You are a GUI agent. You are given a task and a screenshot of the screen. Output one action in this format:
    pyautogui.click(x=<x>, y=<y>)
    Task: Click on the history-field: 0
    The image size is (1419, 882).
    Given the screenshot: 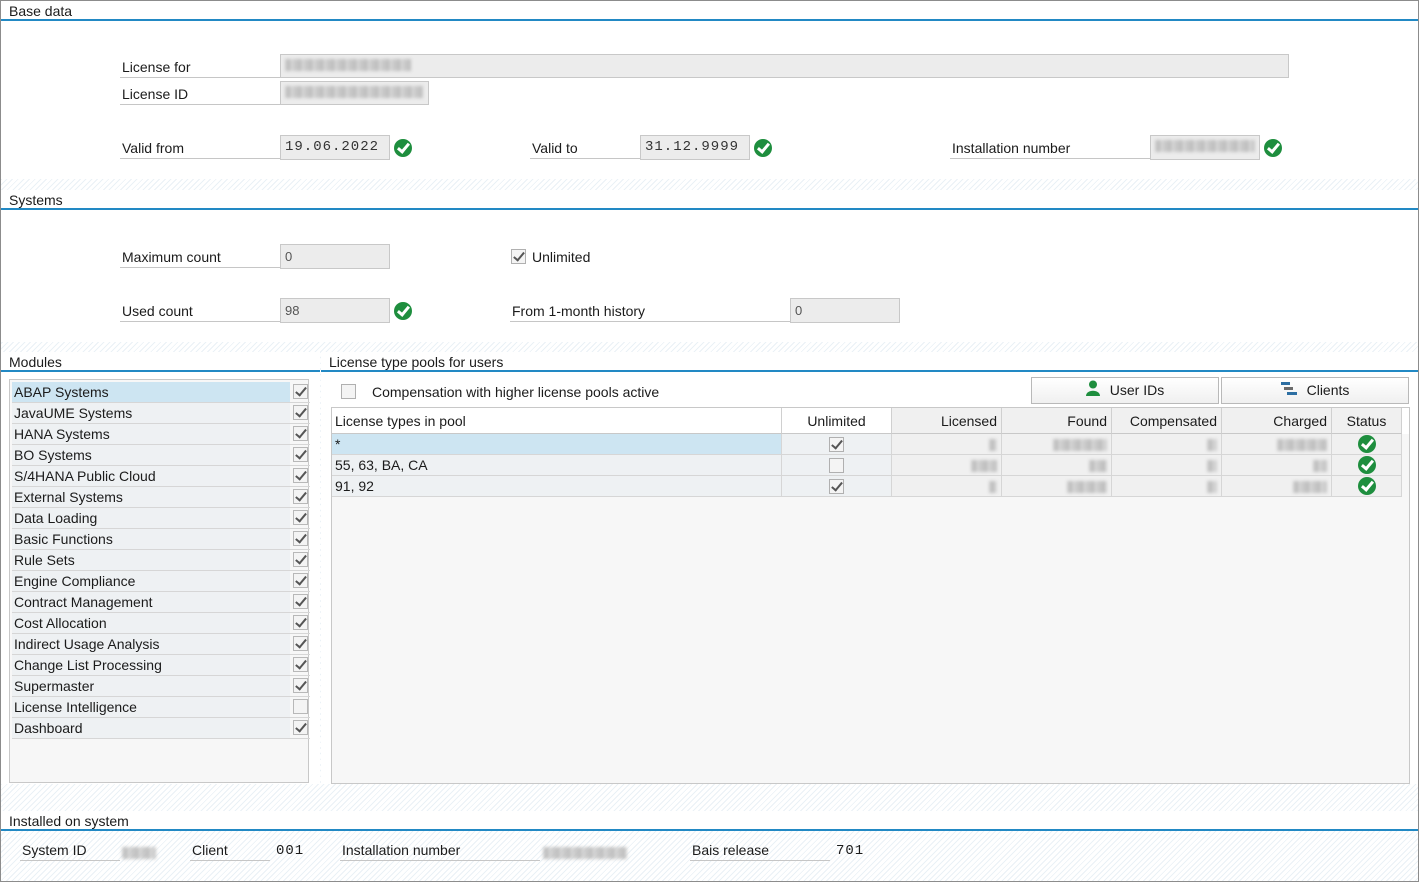 What is the action you would take?
    pyautogui.click(x=845, y=310)
    